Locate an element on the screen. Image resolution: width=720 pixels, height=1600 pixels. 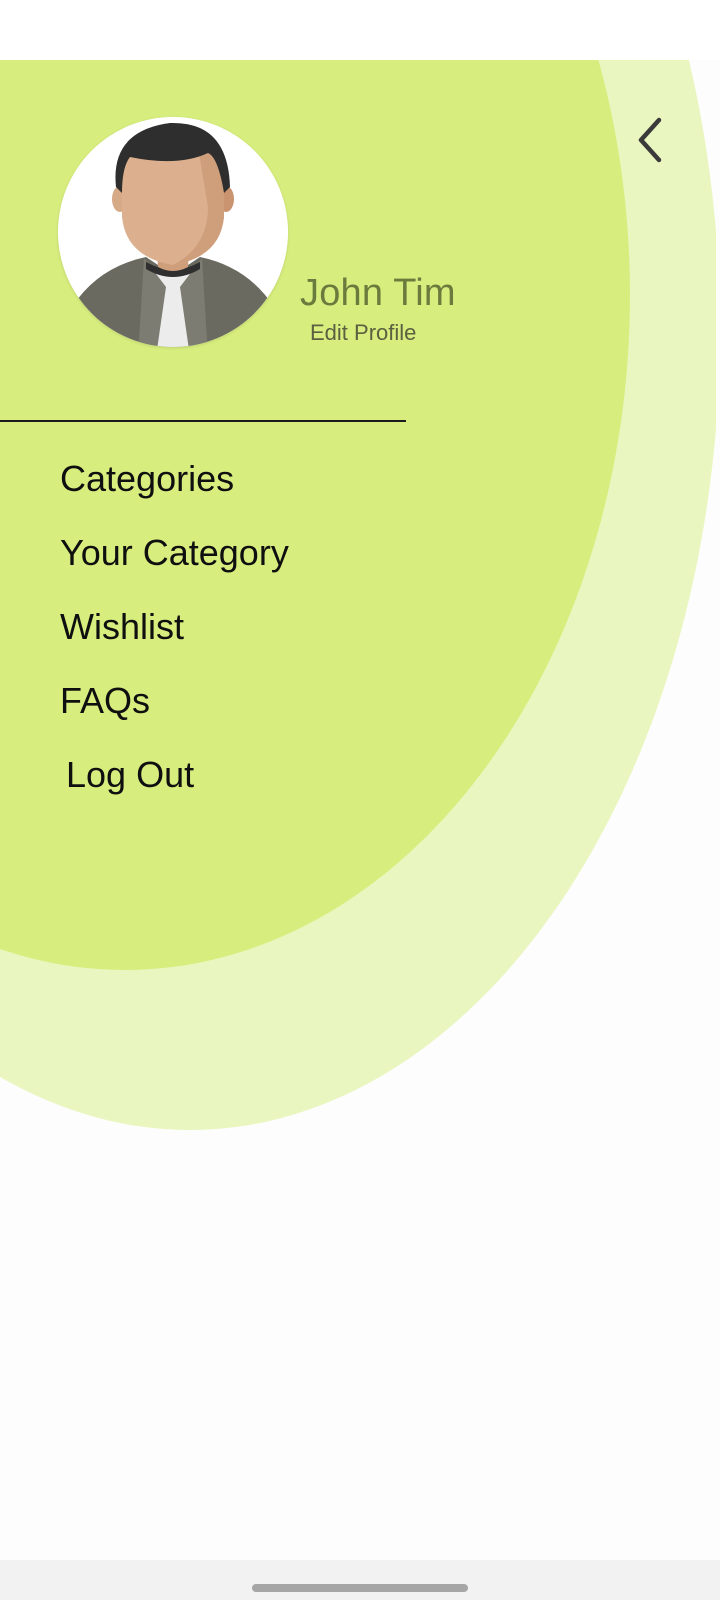
status-bar is located at coordinates (360, 30).